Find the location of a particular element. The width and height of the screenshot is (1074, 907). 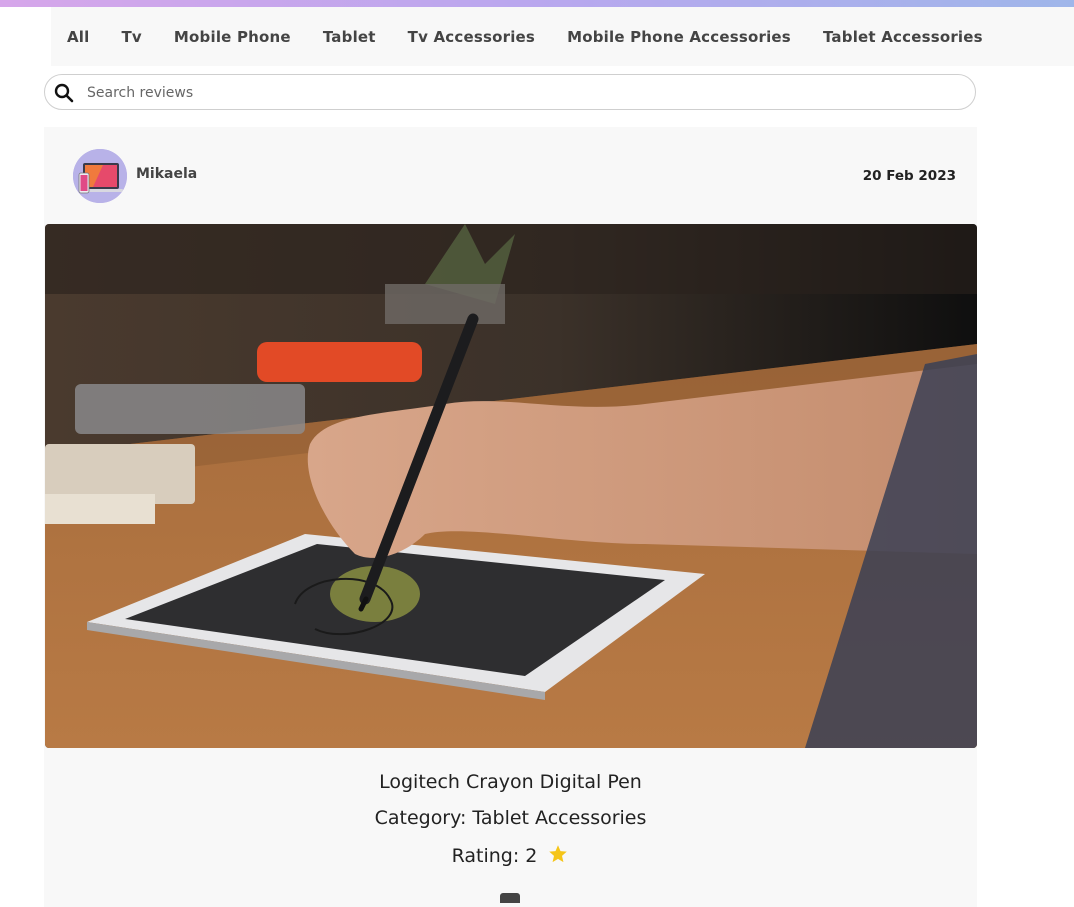

nav-item-mobile-phone: Mobile Phone is located at coordinates (232, 37).